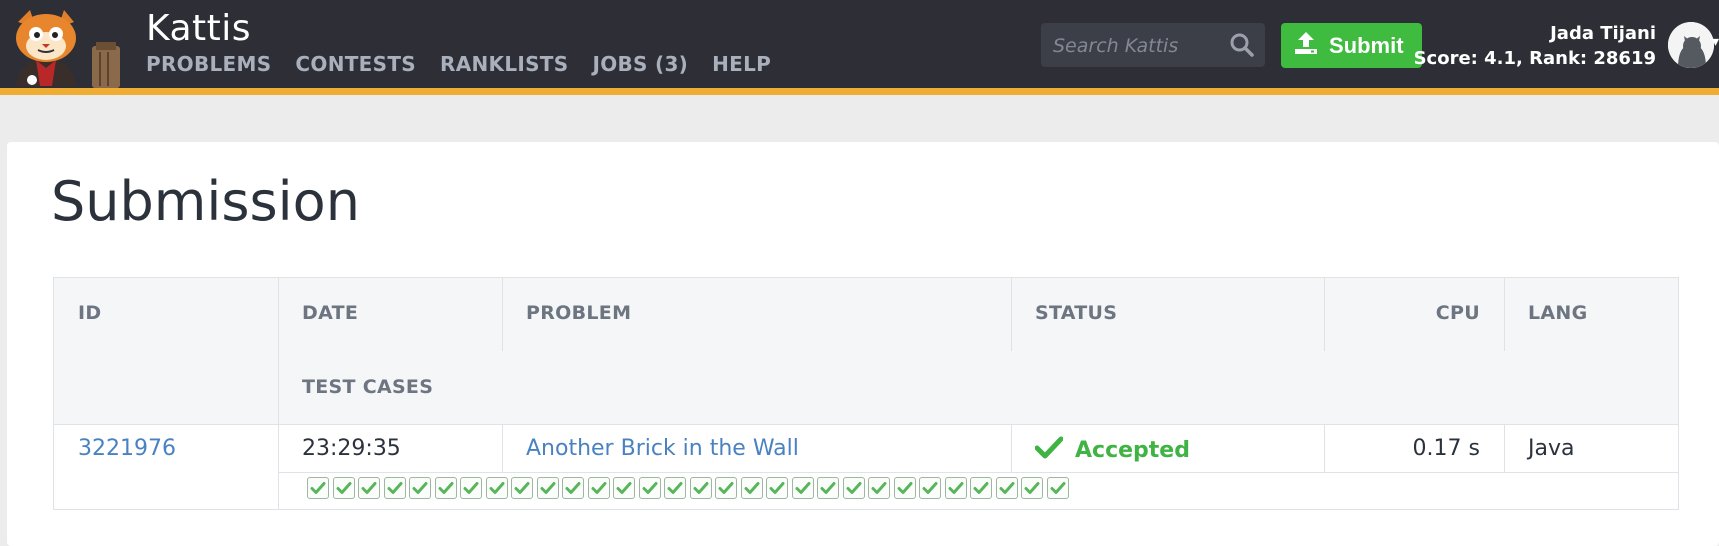  What do you see at coordinates (198, 28) in the screenshot?
I see `brand-title: Kattis` at bounding box center [198, 28].